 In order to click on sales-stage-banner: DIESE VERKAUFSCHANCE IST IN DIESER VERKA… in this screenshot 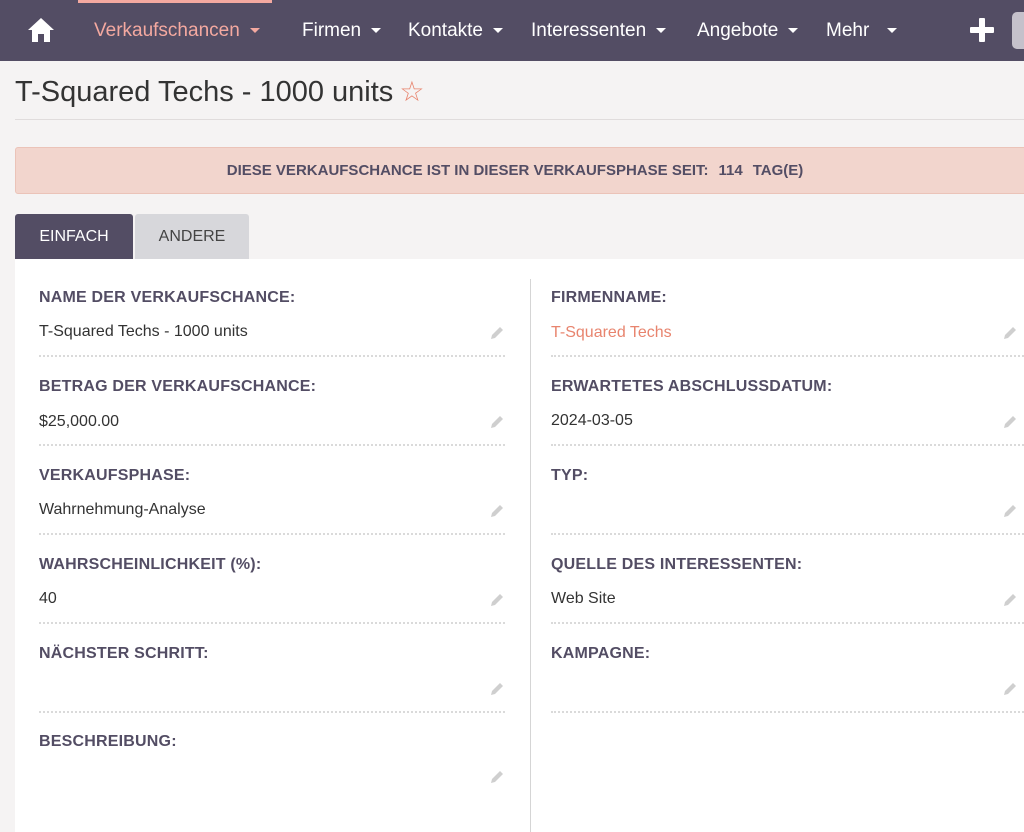, I will do `click(519, 170)`.